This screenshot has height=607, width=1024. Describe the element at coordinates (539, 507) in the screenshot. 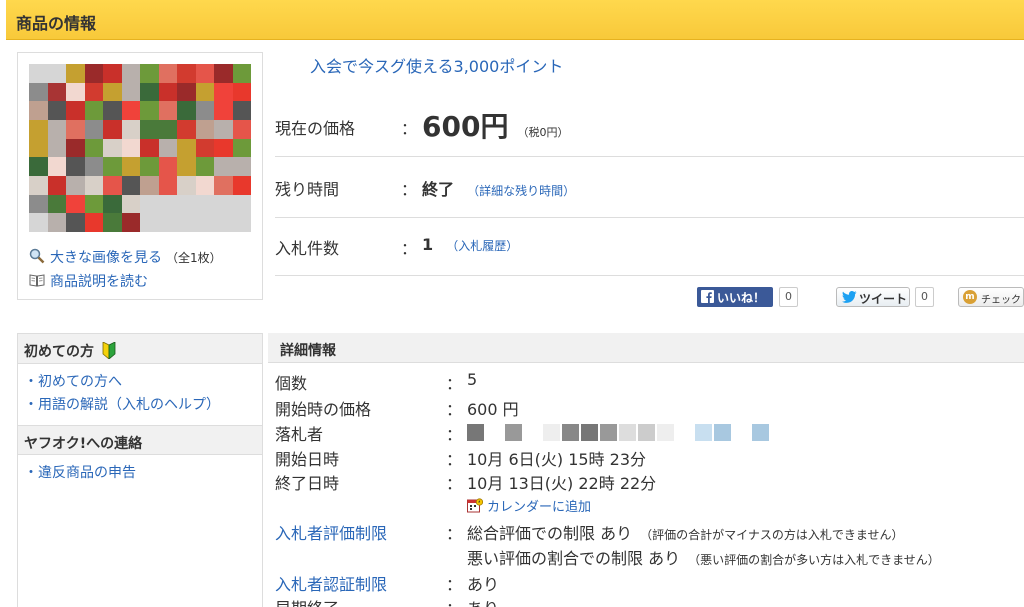

I see `add-to-calendar-link: カレンダーに追加` at that location.